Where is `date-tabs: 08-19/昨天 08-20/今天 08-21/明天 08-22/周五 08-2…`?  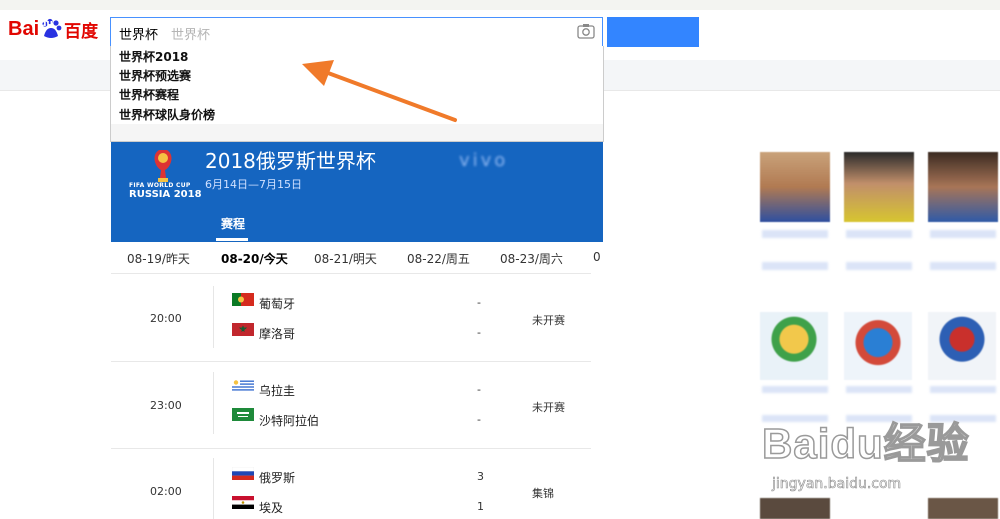
date-tabs: 08-19/昨天 08-20/今天 08-21/明天 08-22/周五 08-2… is located at coordinates (357, 258).